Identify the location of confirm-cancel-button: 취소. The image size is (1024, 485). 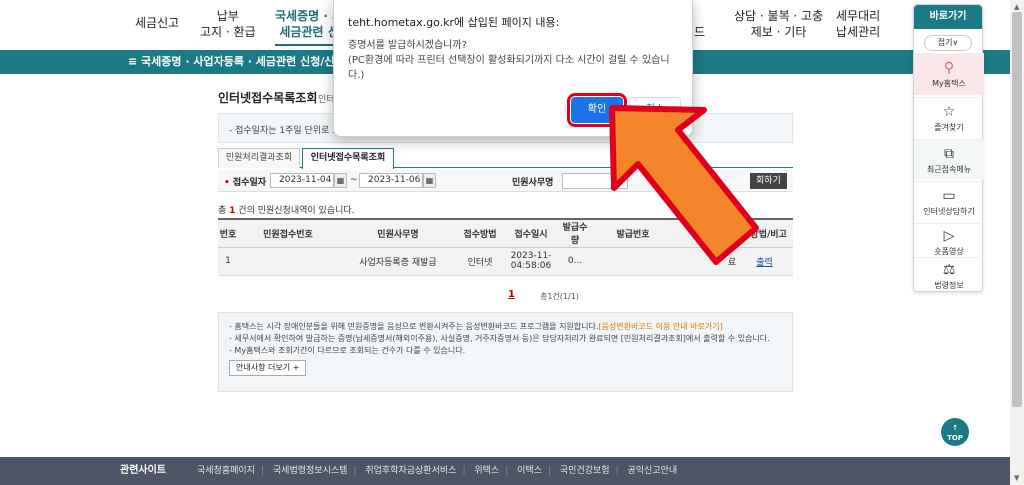
(655, 110).